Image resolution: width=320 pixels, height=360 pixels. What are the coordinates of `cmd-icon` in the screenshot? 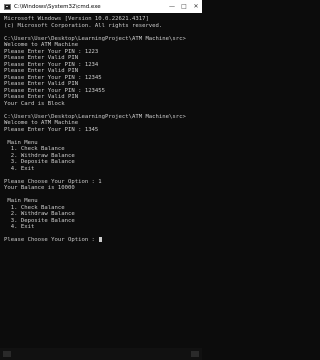 It's located at (7, 6).